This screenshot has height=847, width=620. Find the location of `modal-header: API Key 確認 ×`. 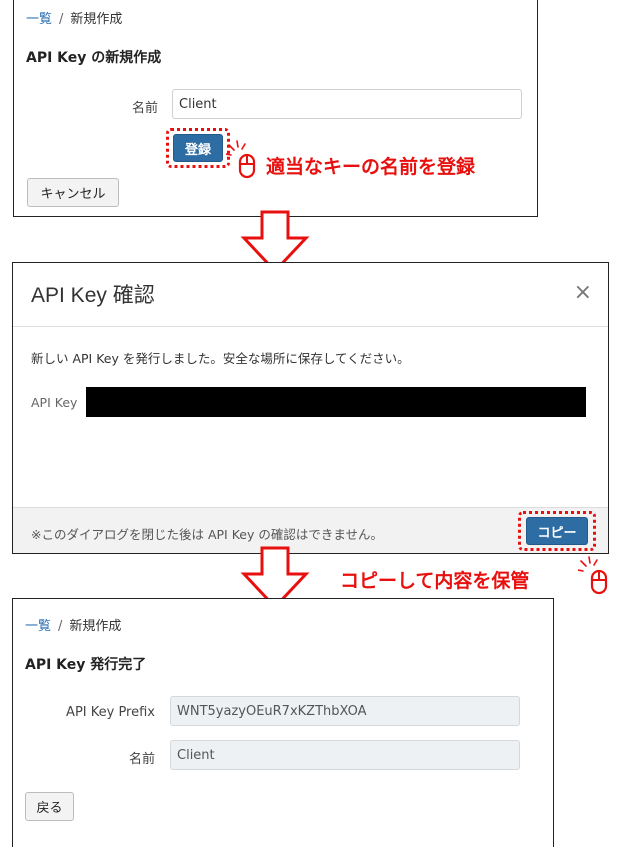

modal-header: API Key 確認 × is located at coordinates (310, 295).